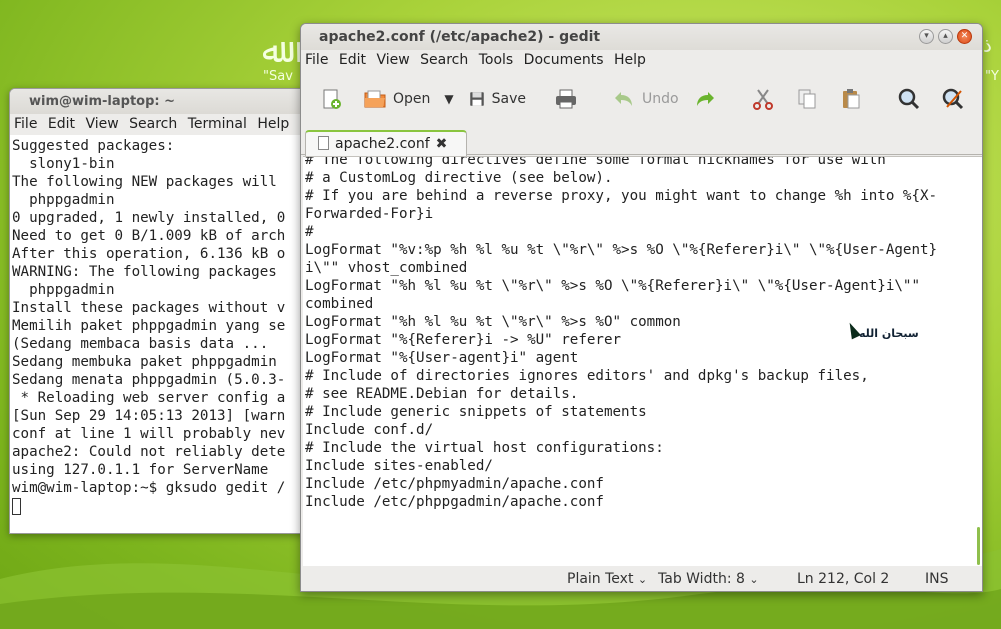 The image size is (1001, 629). What do you see at coordinates (442, 144) in the screenshot?
I see `tab-close-icon: ✖` at bounding box center [442, 144].